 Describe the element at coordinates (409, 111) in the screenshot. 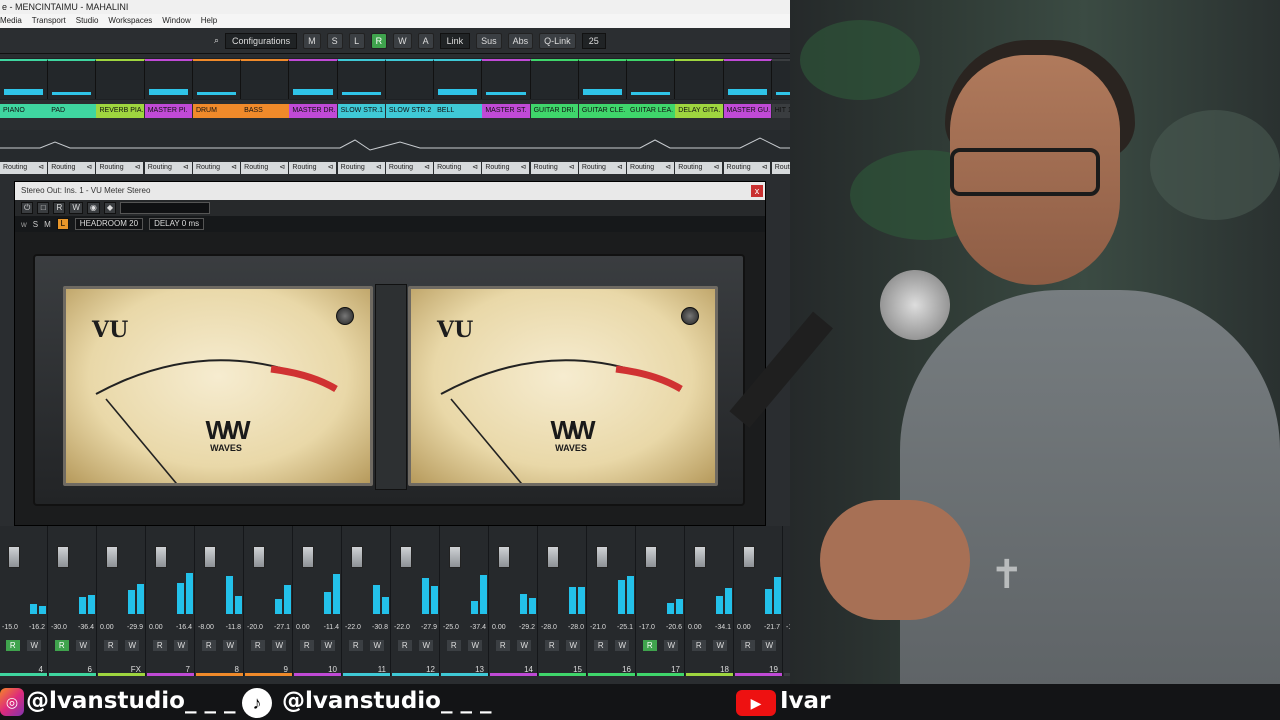

I see `track-name: SLOW STR.2` at that location.